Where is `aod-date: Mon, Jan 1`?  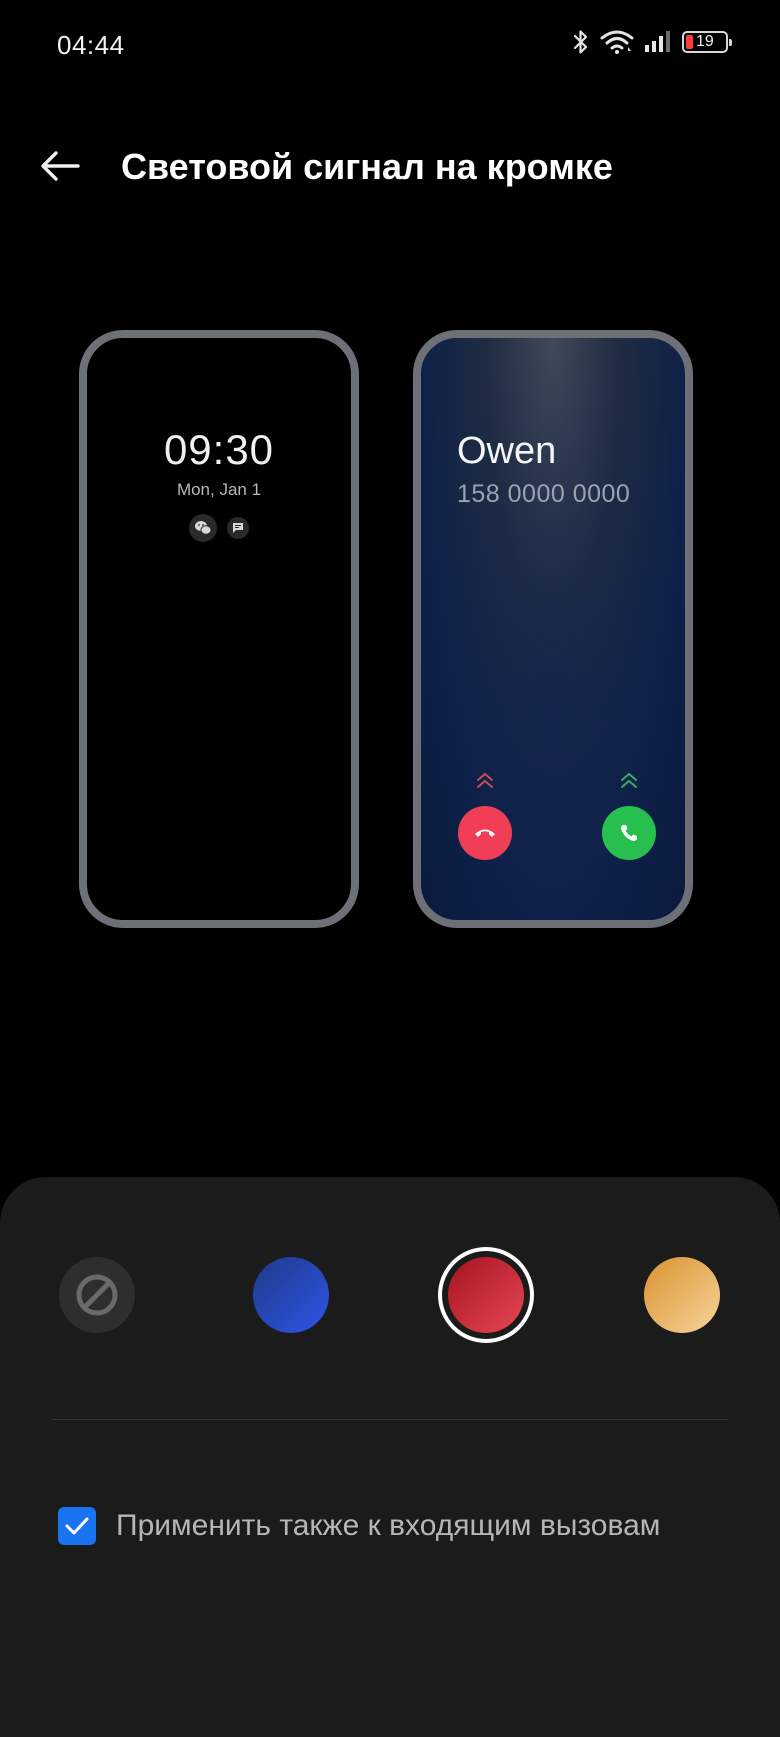 aod-date: Mon, Jan 1 is located at coordinates (219, 489).